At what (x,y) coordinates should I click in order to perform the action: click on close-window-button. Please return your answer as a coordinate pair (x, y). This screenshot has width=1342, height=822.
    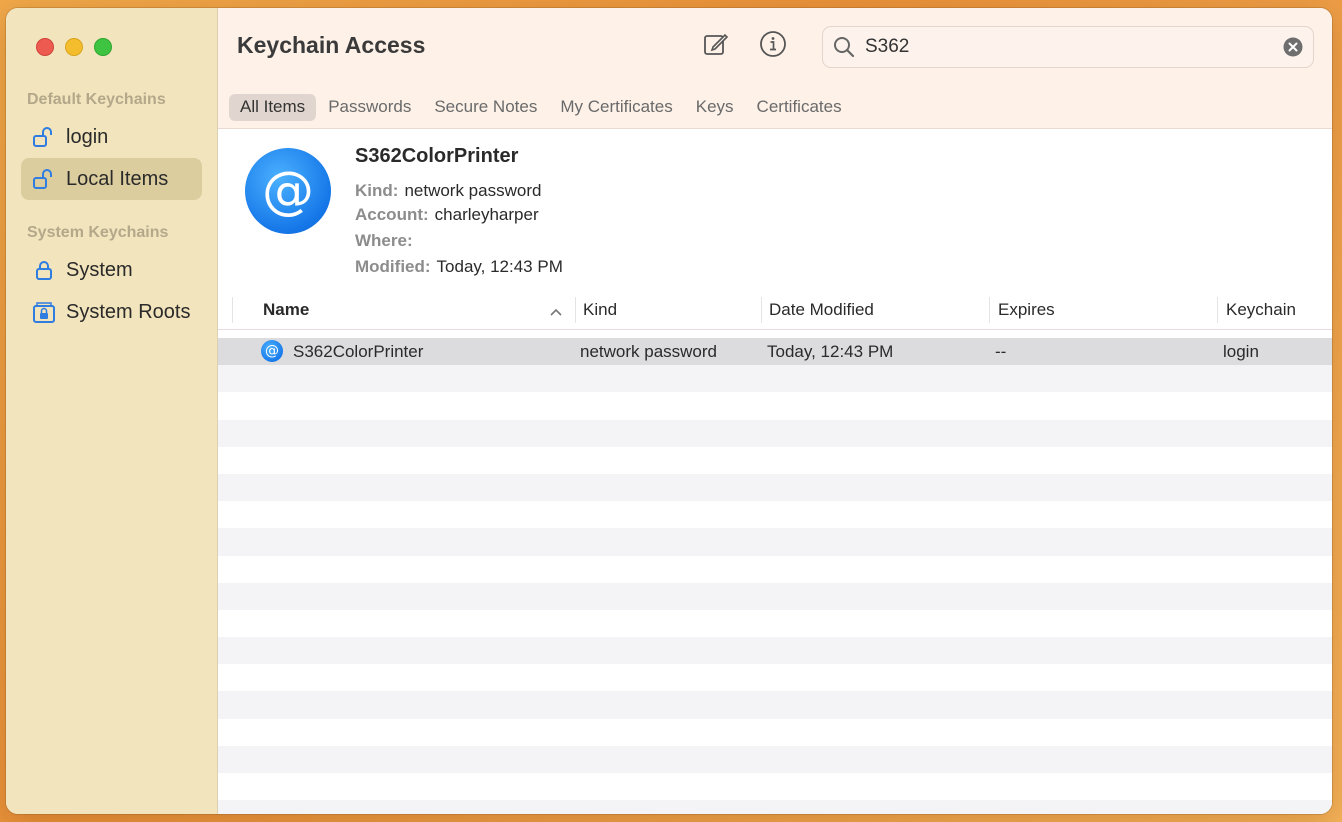
    Looking at the image, I should click on (45, 47).